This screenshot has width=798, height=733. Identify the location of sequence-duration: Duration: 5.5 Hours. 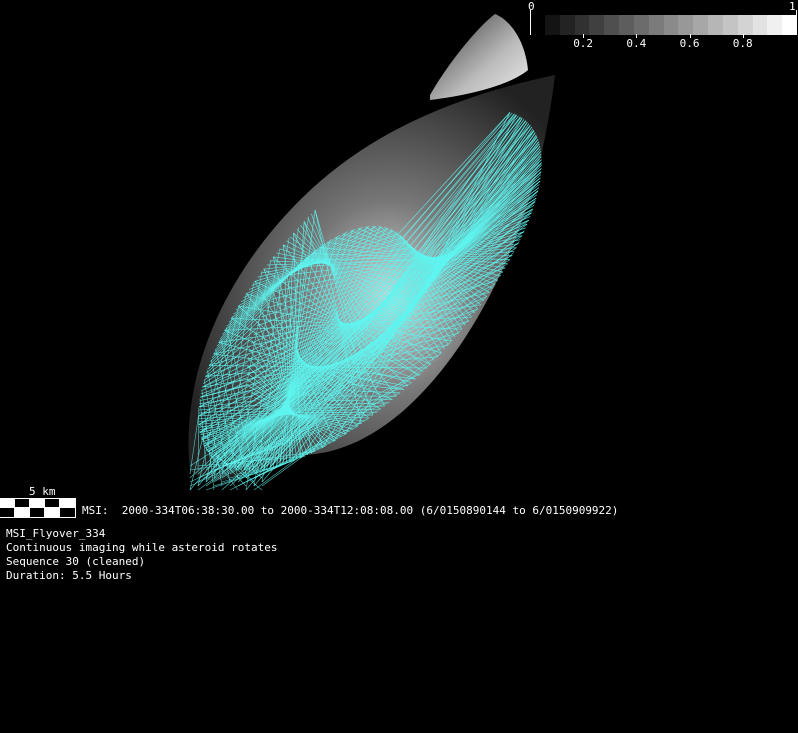
(69, 575).